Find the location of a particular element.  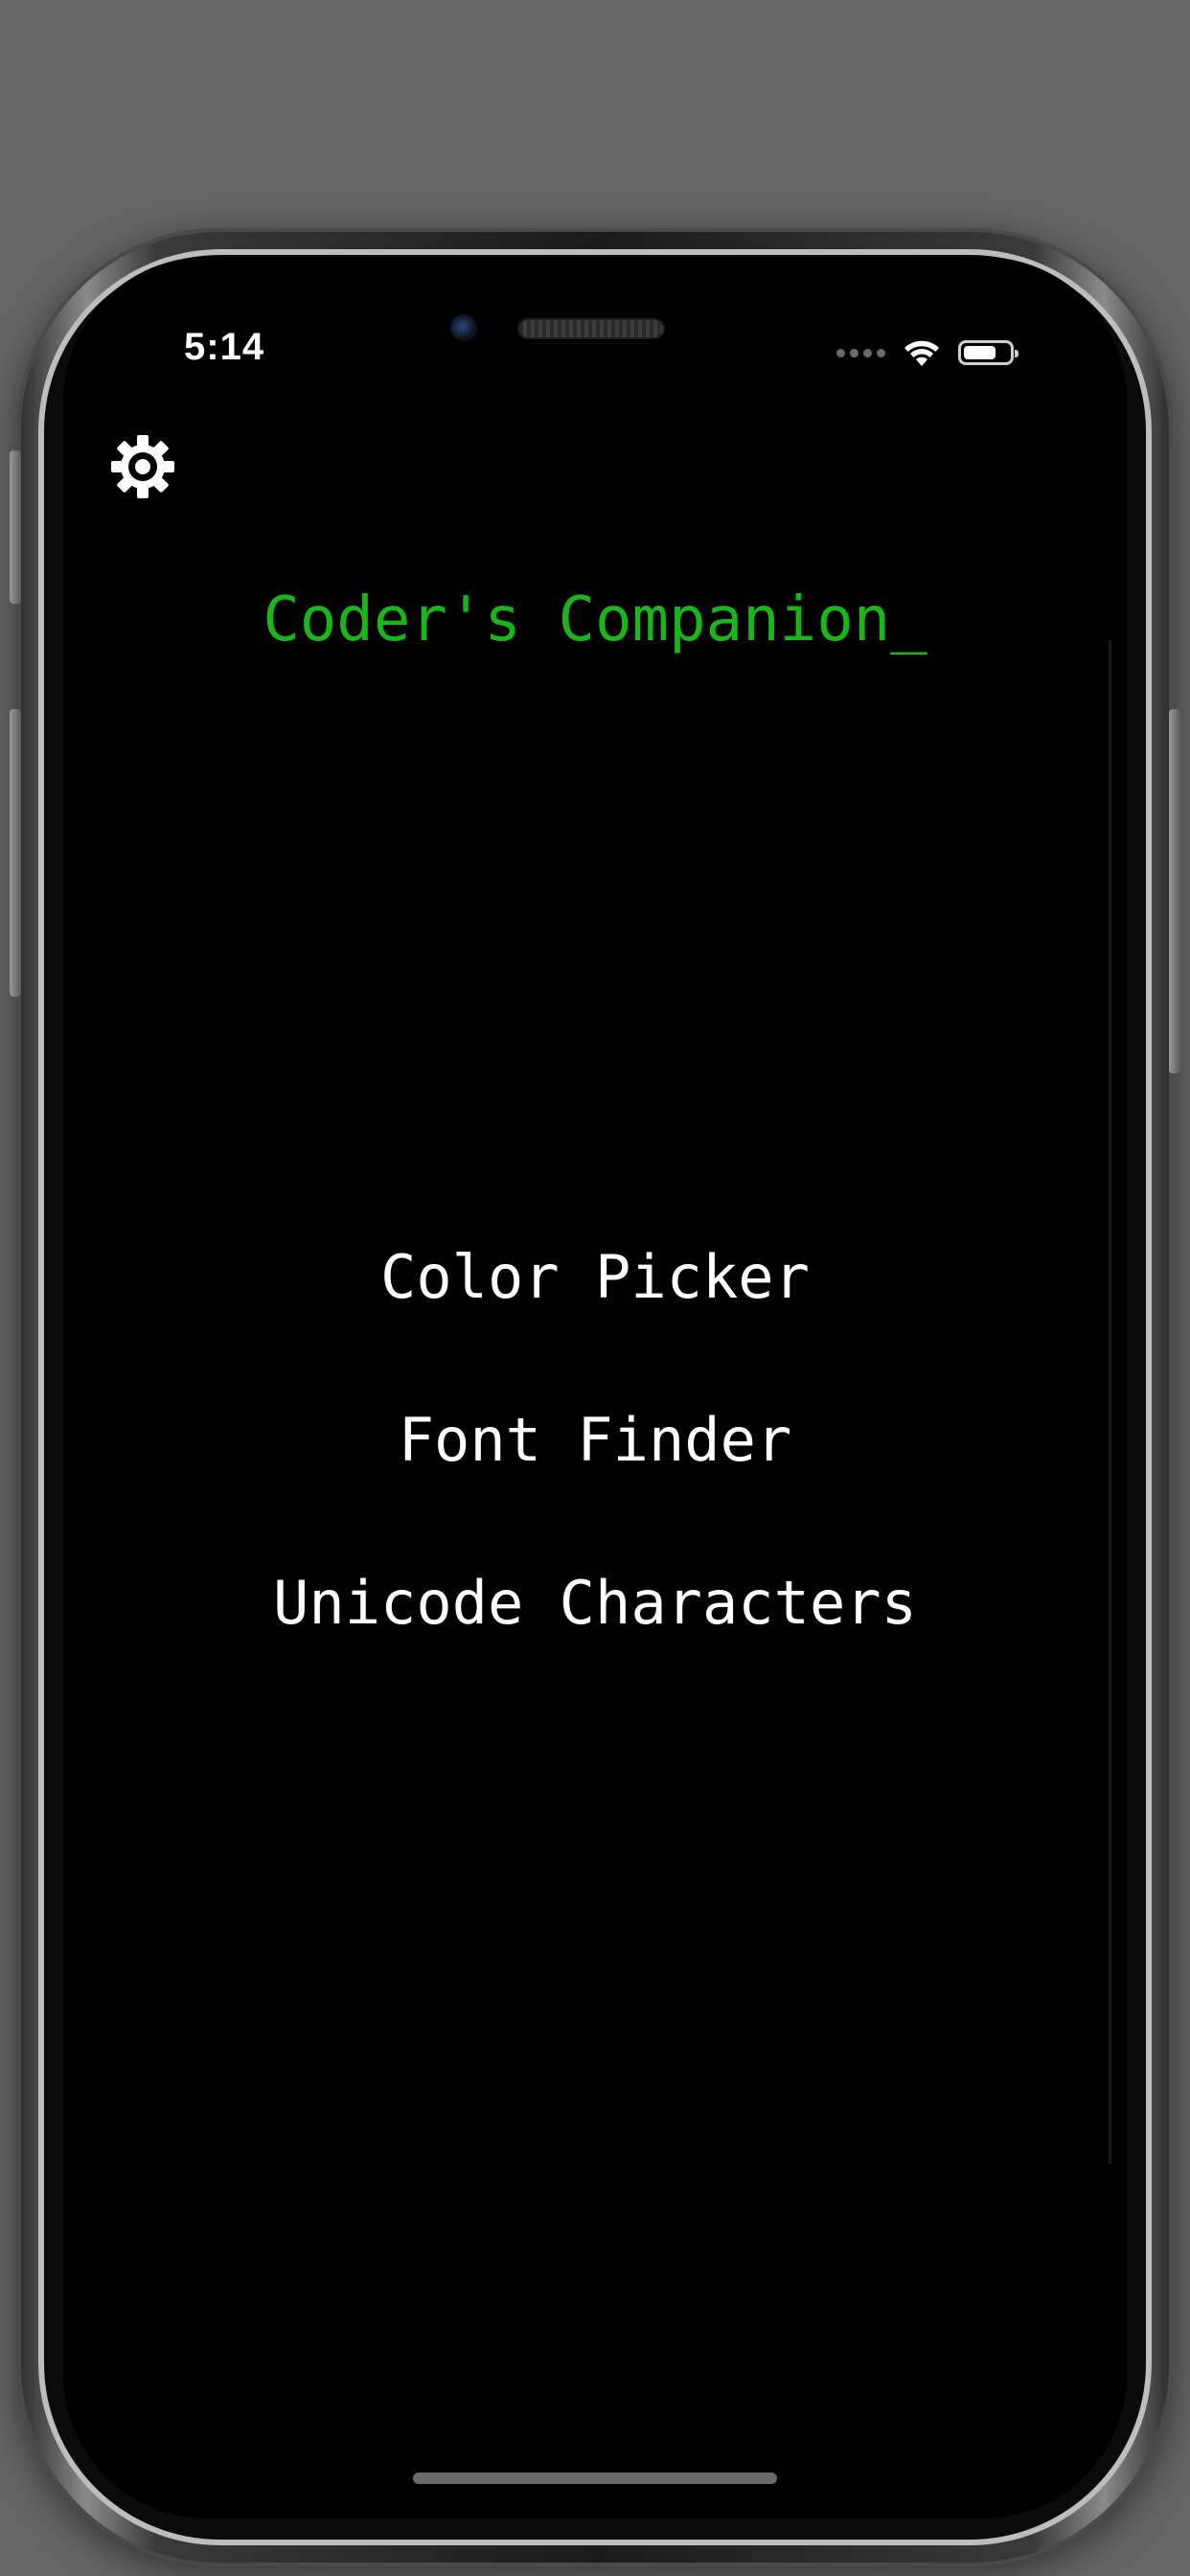

cellular-signal-icon is located at coordinates (860, 352).